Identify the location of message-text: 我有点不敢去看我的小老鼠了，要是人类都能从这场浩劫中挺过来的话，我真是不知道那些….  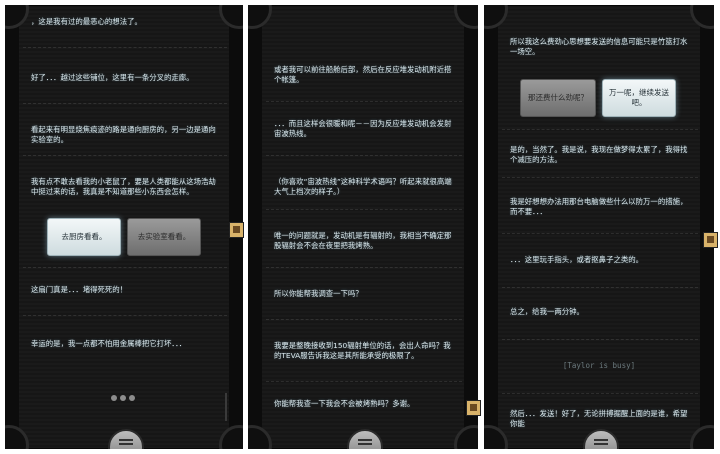
(123, 186).